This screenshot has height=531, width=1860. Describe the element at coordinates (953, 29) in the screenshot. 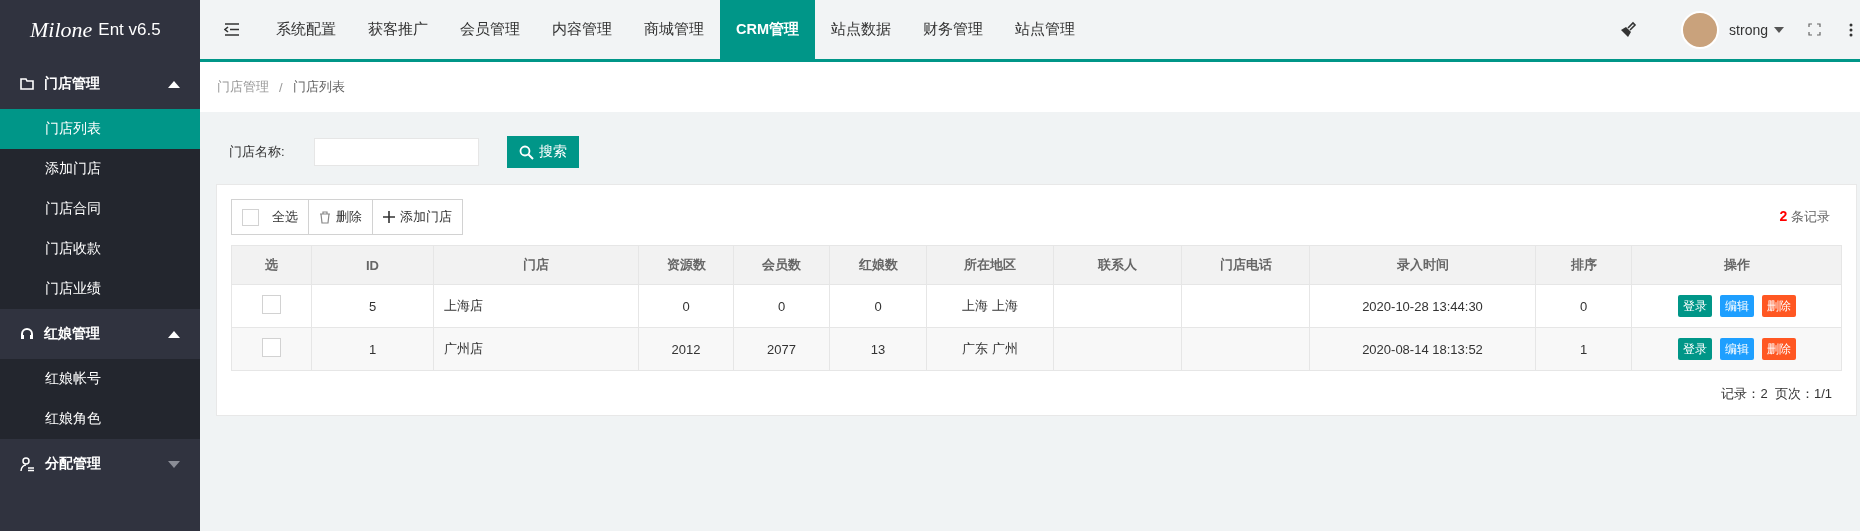

I see `nav-tab: 财务管理` at that location.